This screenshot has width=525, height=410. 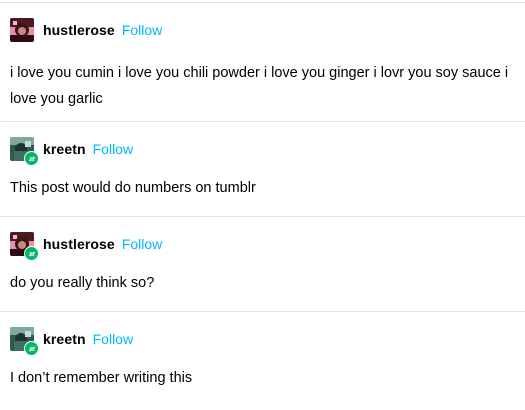 I want to click on post-text: do you really think so?, so click(x=82, y=283).